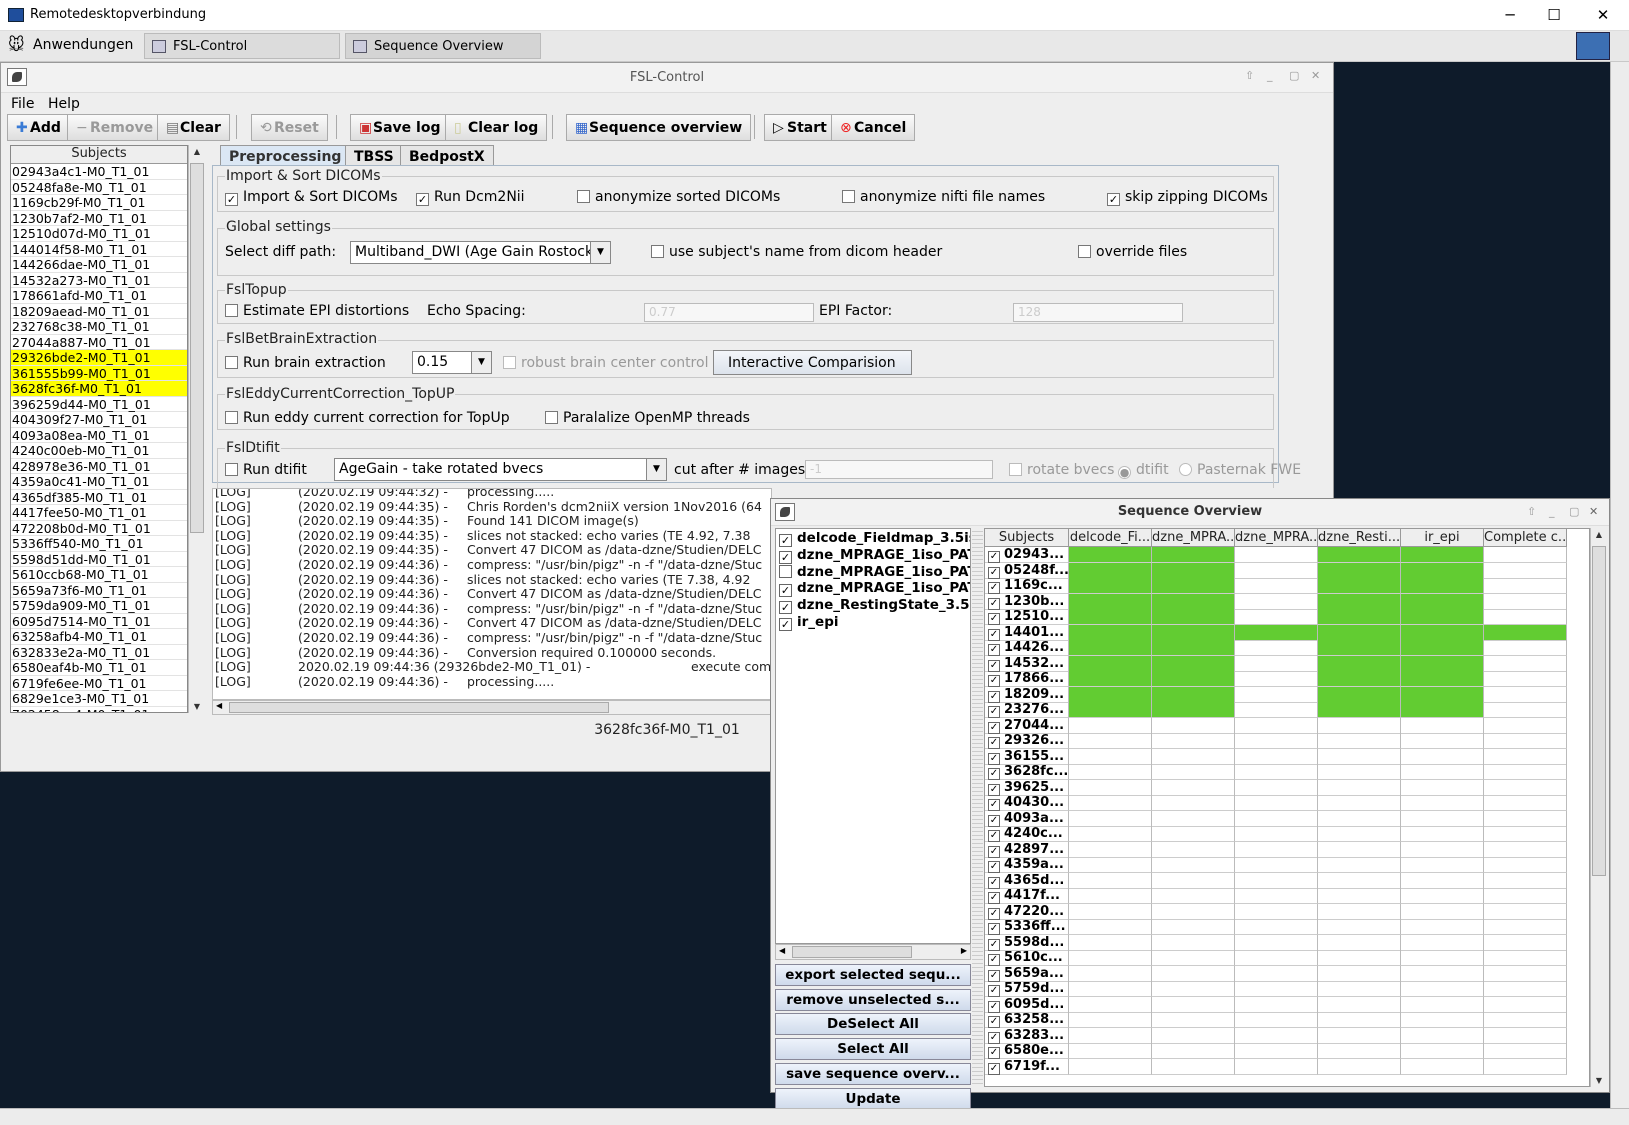  I want to click on rotate-bvecs-checkbox: rotate bvecs, so click(1061, 470).